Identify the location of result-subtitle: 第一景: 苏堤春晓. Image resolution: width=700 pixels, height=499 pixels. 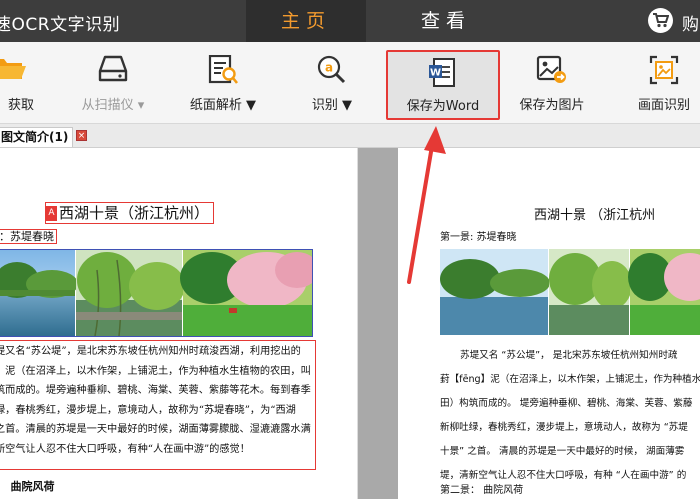
(478, 237).